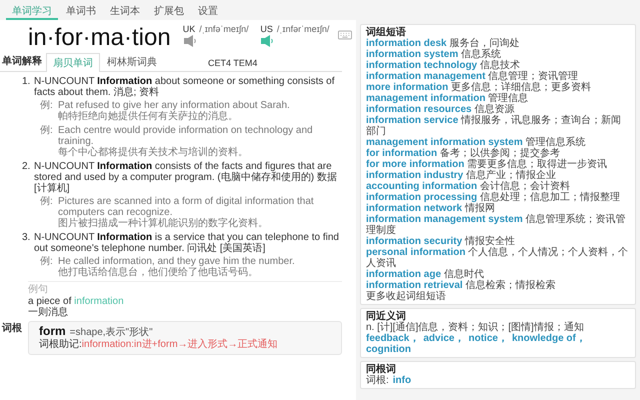 This screenshot has width=640, height=400. I want to click on phrase-entry: information network 情报网, so click(431, 208).